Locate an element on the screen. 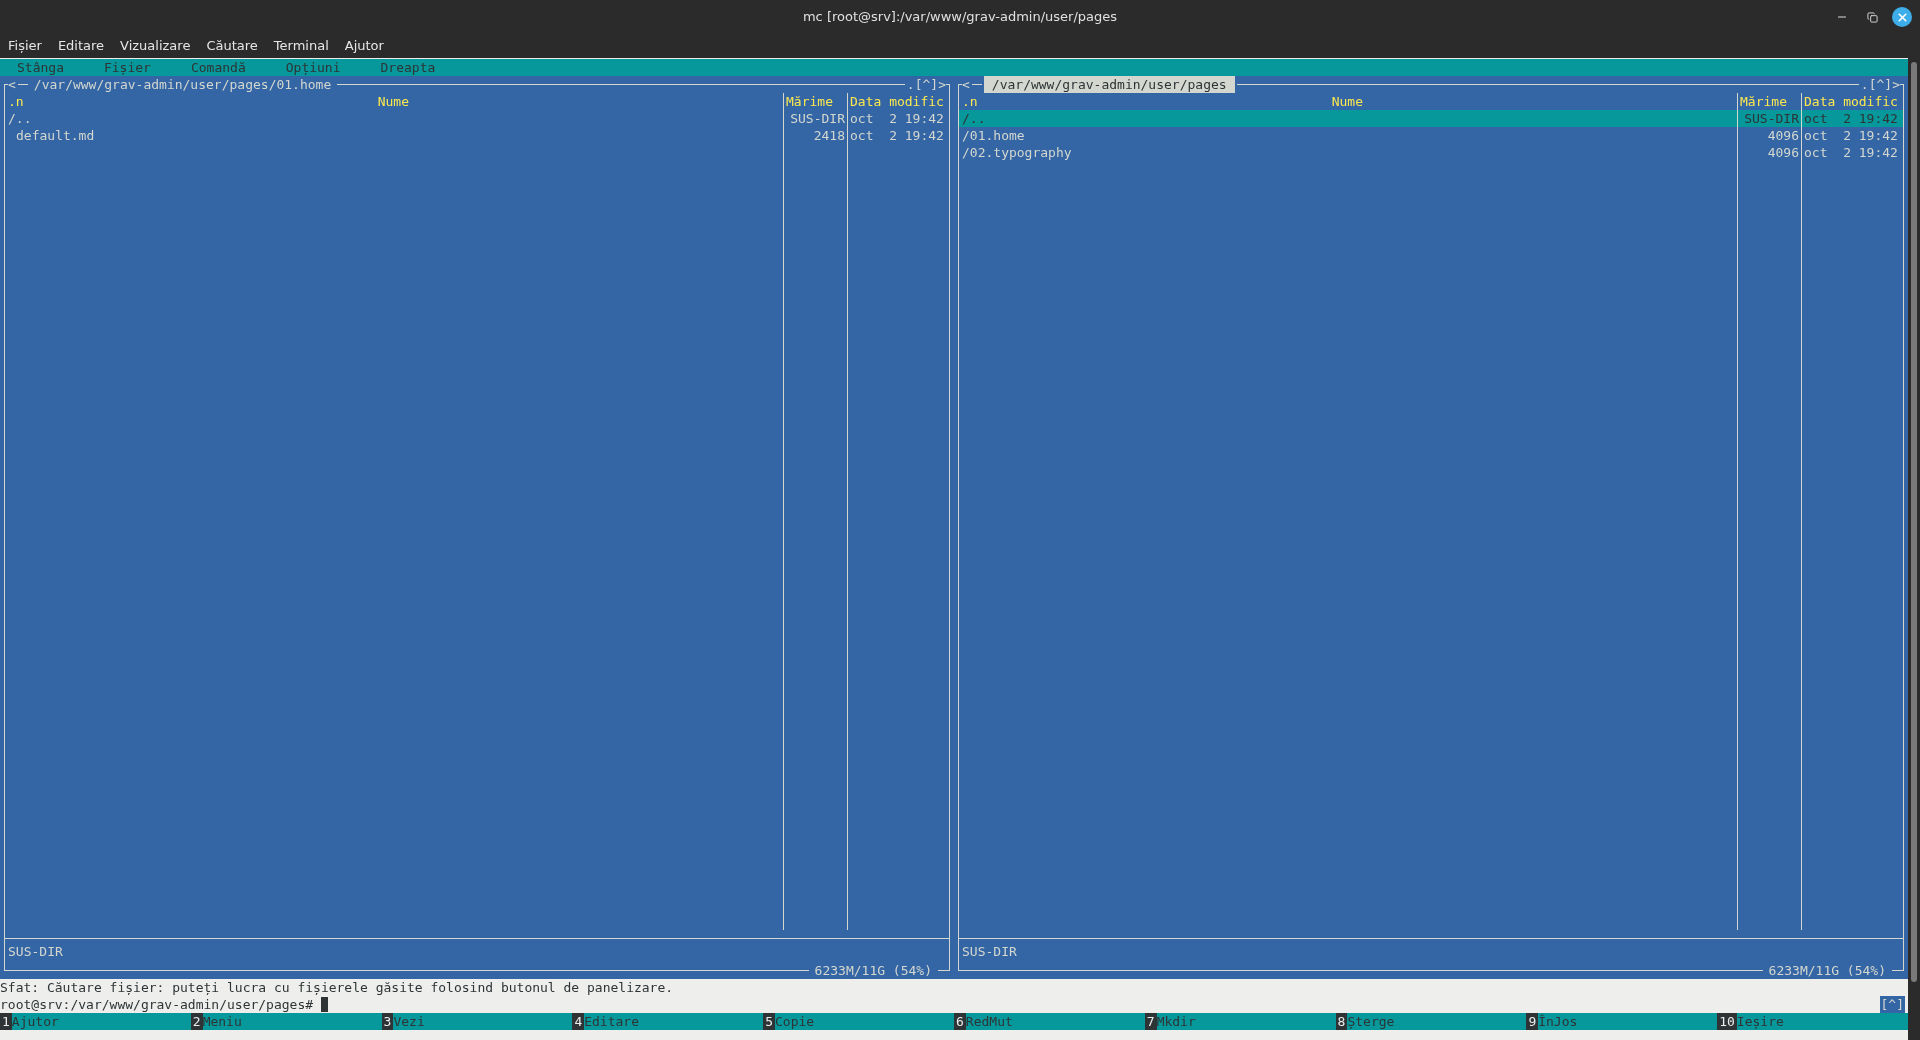  function-key: 4 Editare is located at coordinates (668, 1021).